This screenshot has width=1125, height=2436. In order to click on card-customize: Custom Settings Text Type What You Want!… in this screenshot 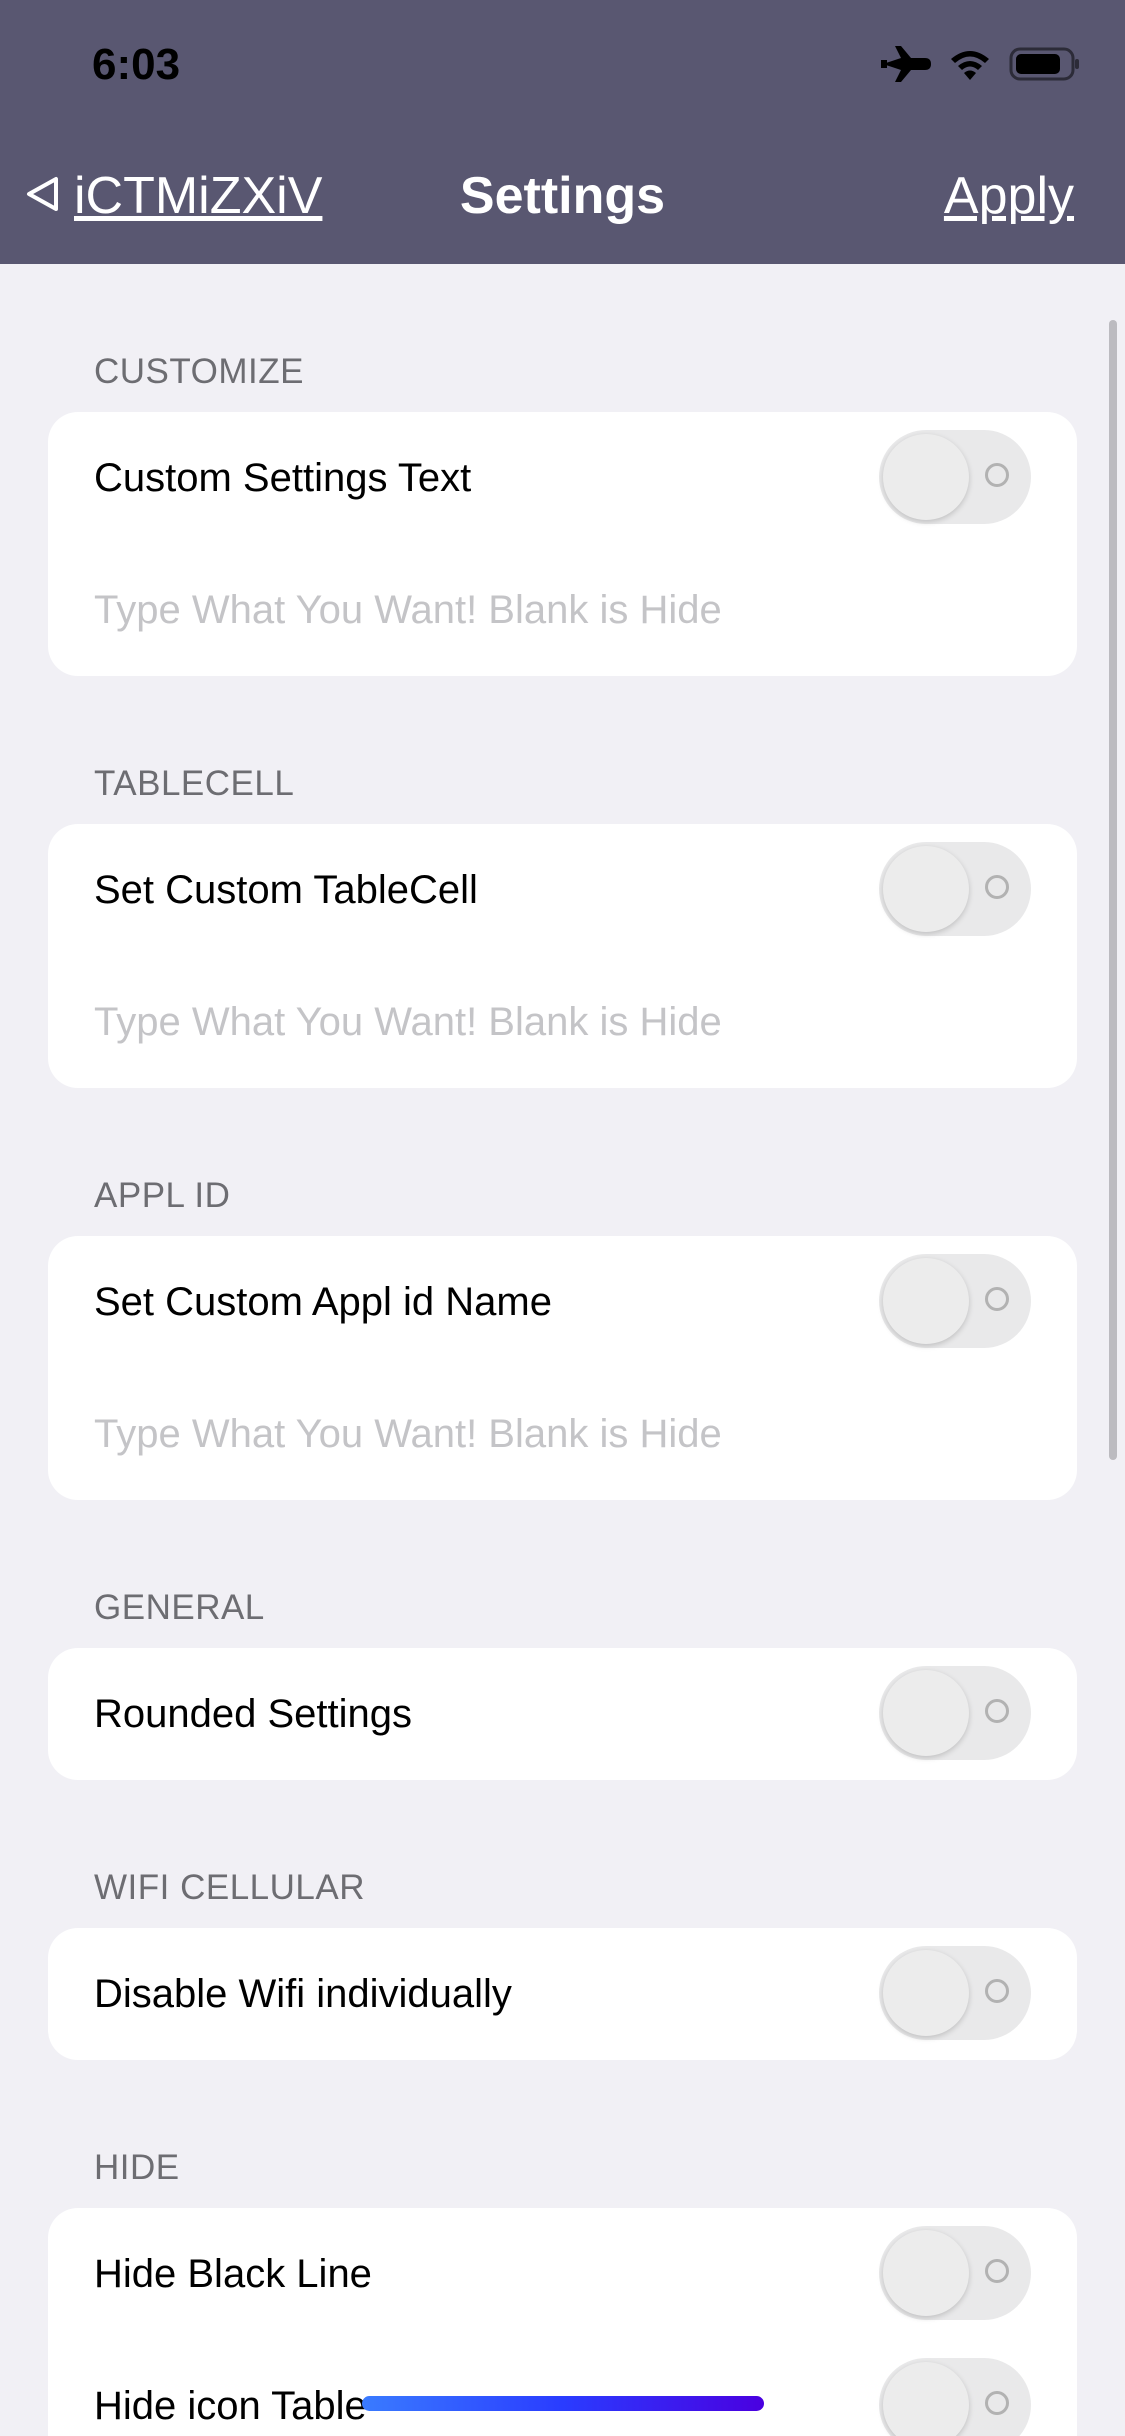, I will do `click(562, 544)`.